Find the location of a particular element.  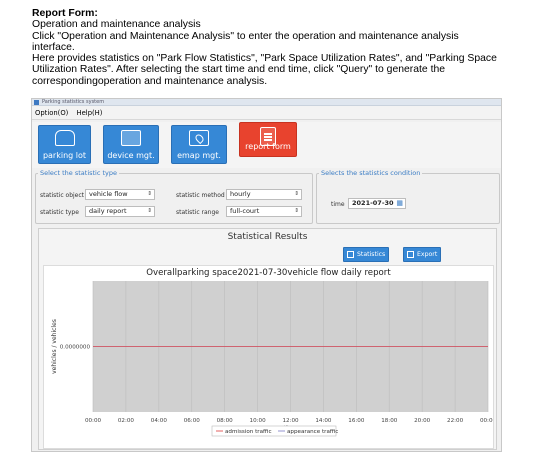

legend-label: appearance traffic is located at coordinates (312, 432).